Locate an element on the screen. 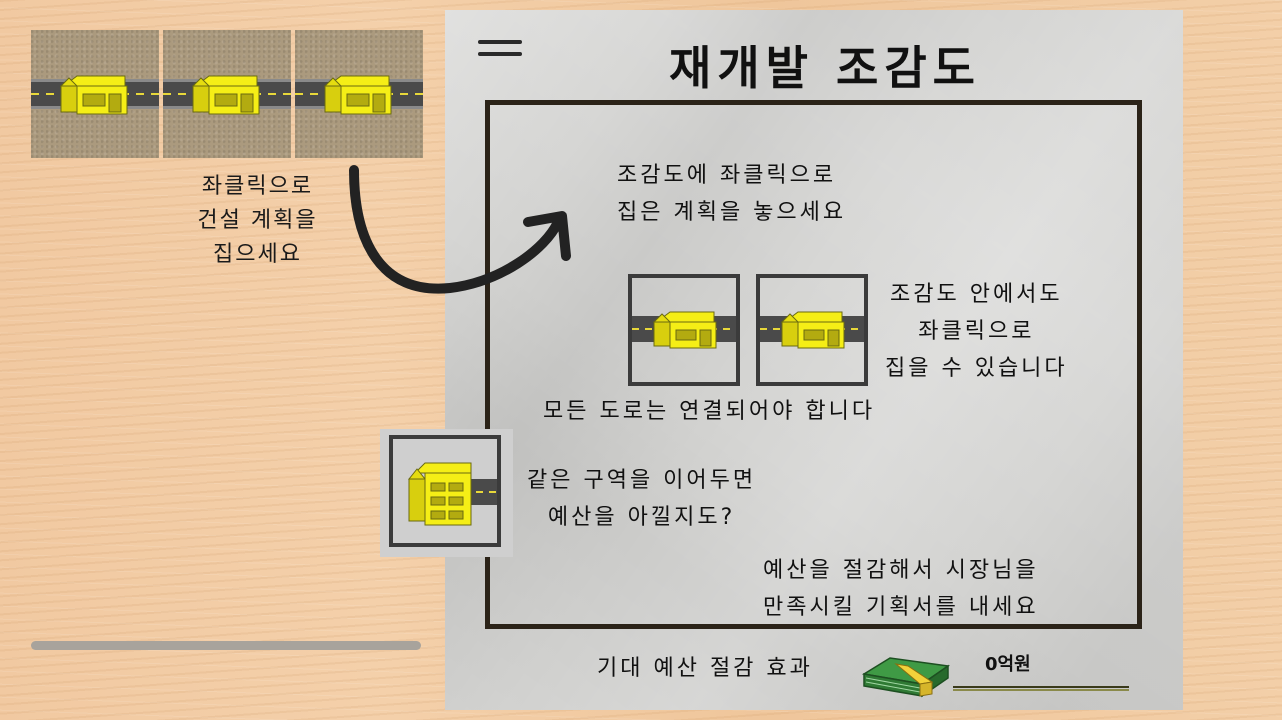 Image resolution: width=1282 pixels, height=720 pixels. apartment-road-icon is located at coordinates (452, 494).